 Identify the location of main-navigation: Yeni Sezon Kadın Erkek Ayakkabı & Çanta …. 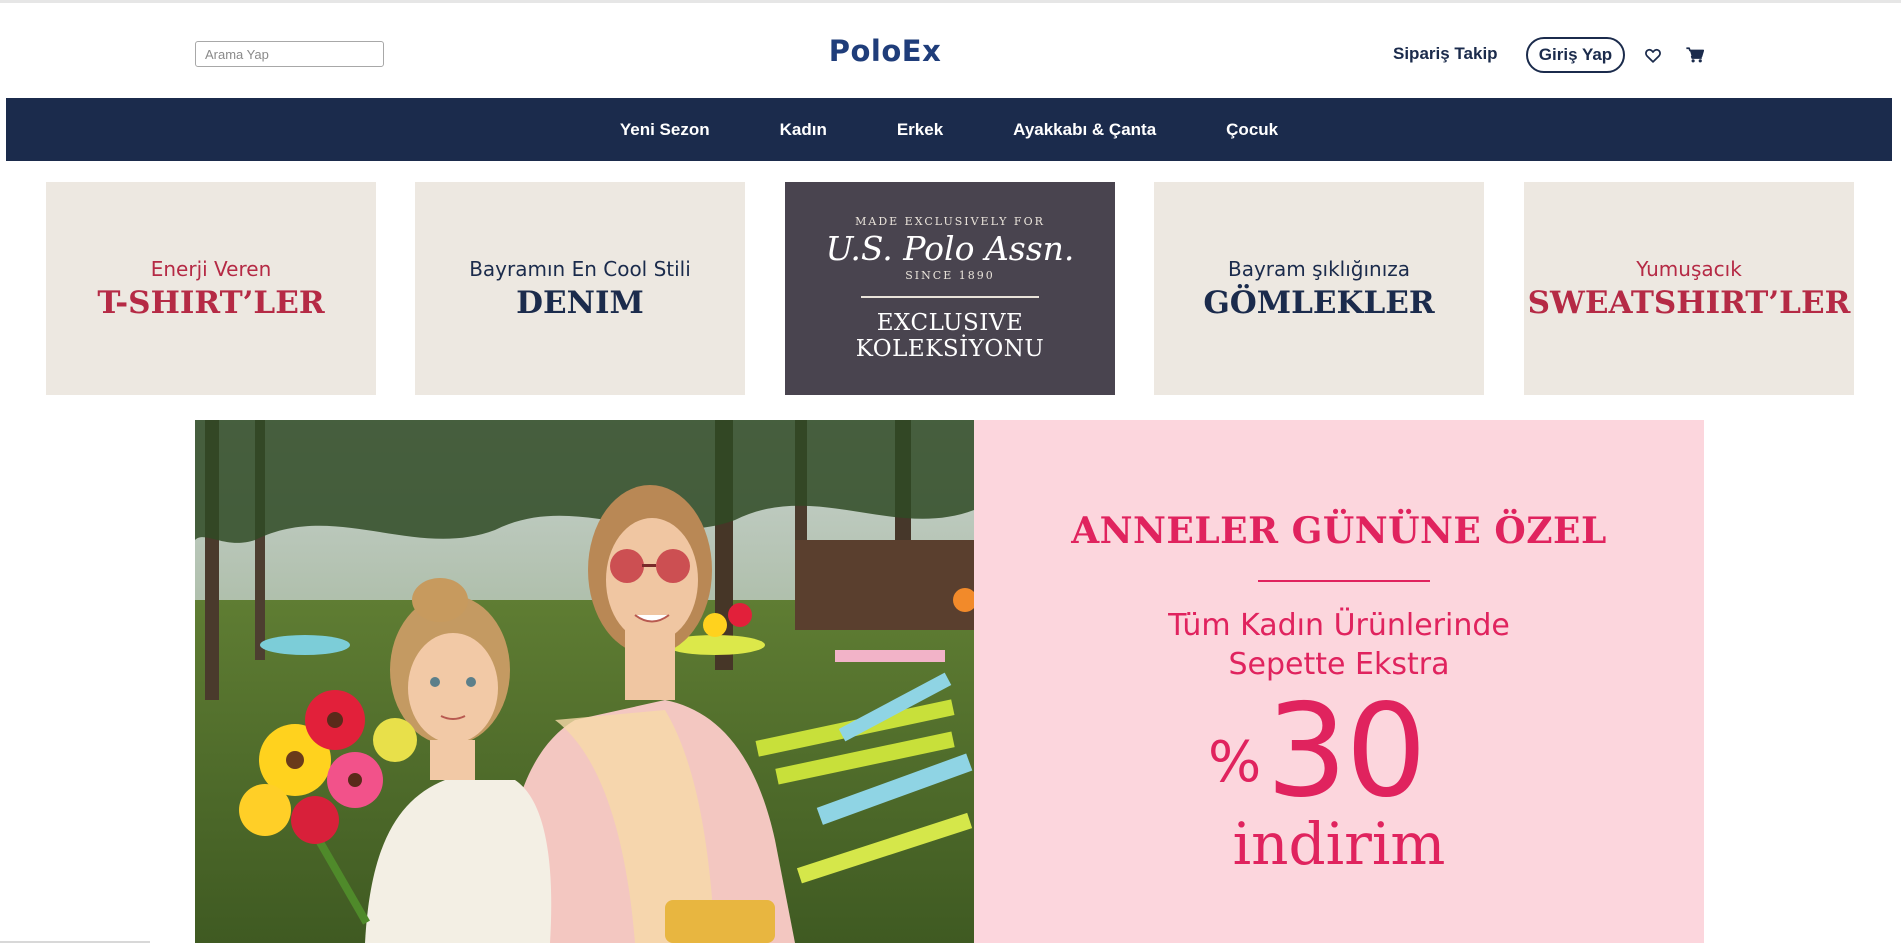
(949, 129).